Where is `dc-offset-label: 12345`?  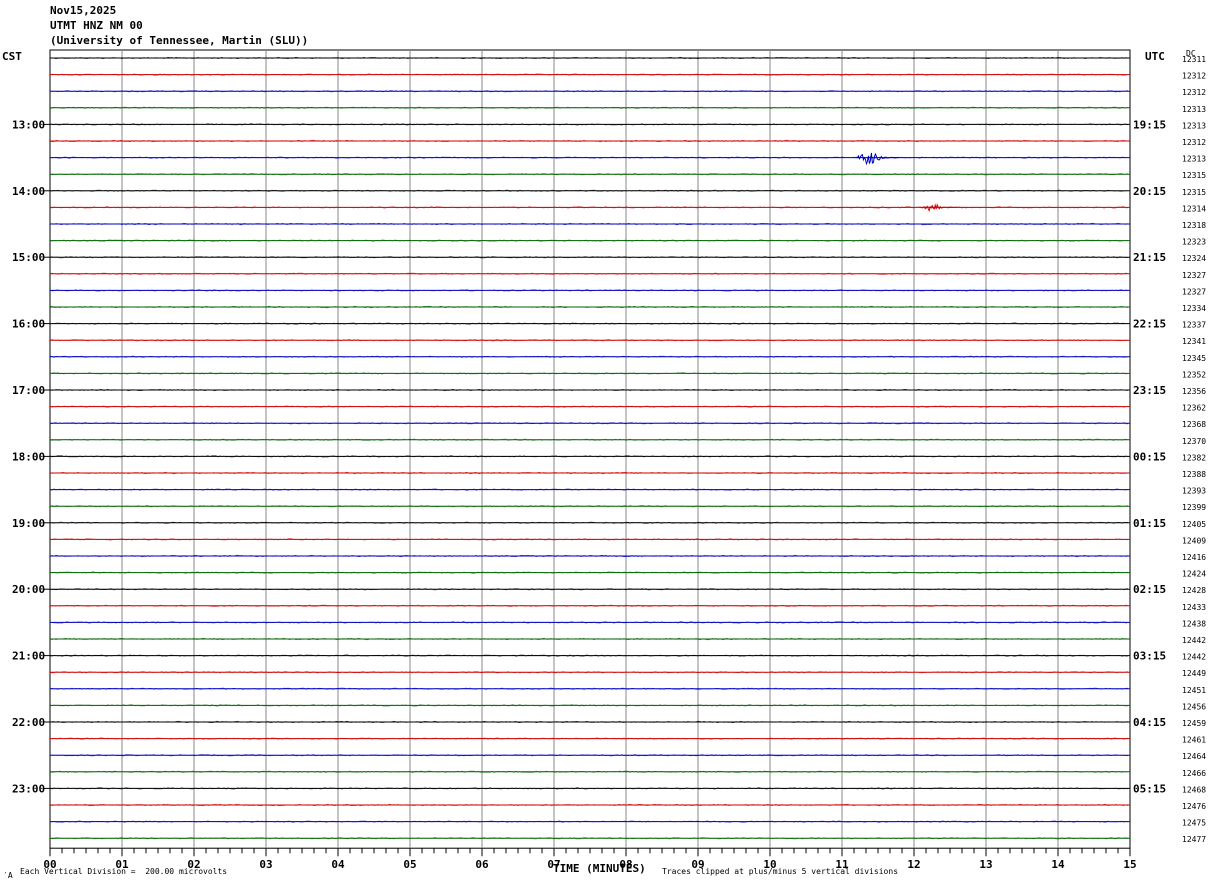 dc-offset-label: 12345 is located at coordinates (1194, 358).